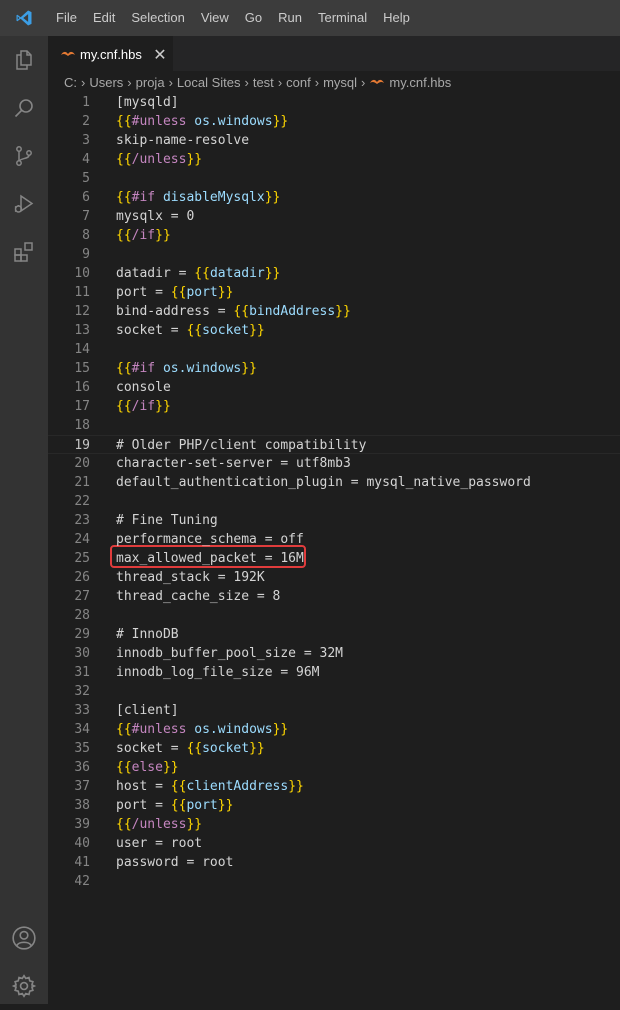 The image size is (620, 1010). I want to click on line-number: 21, so click(82, 482).